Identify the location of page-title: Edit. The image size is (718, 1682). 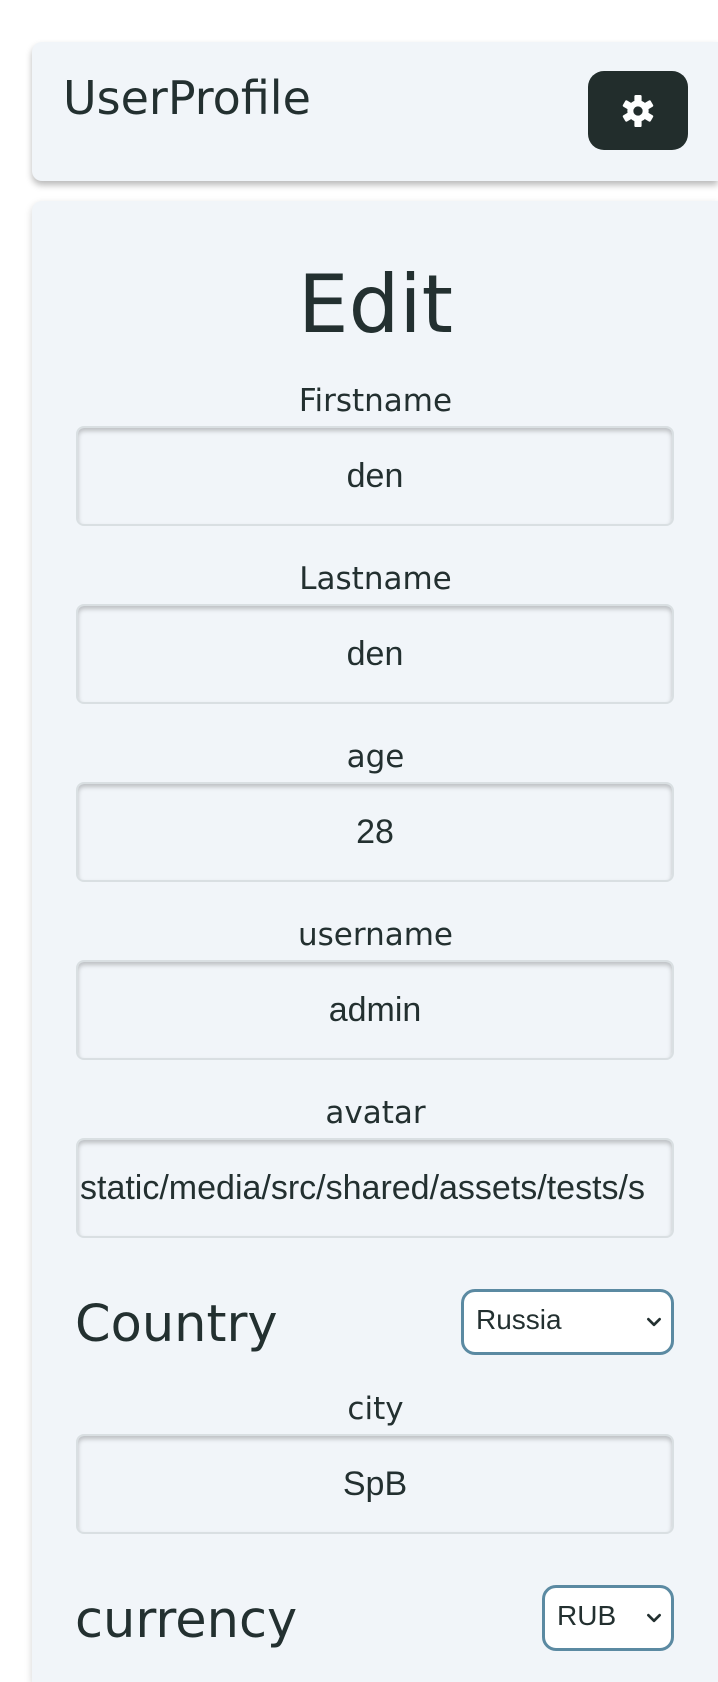
(375, 304).